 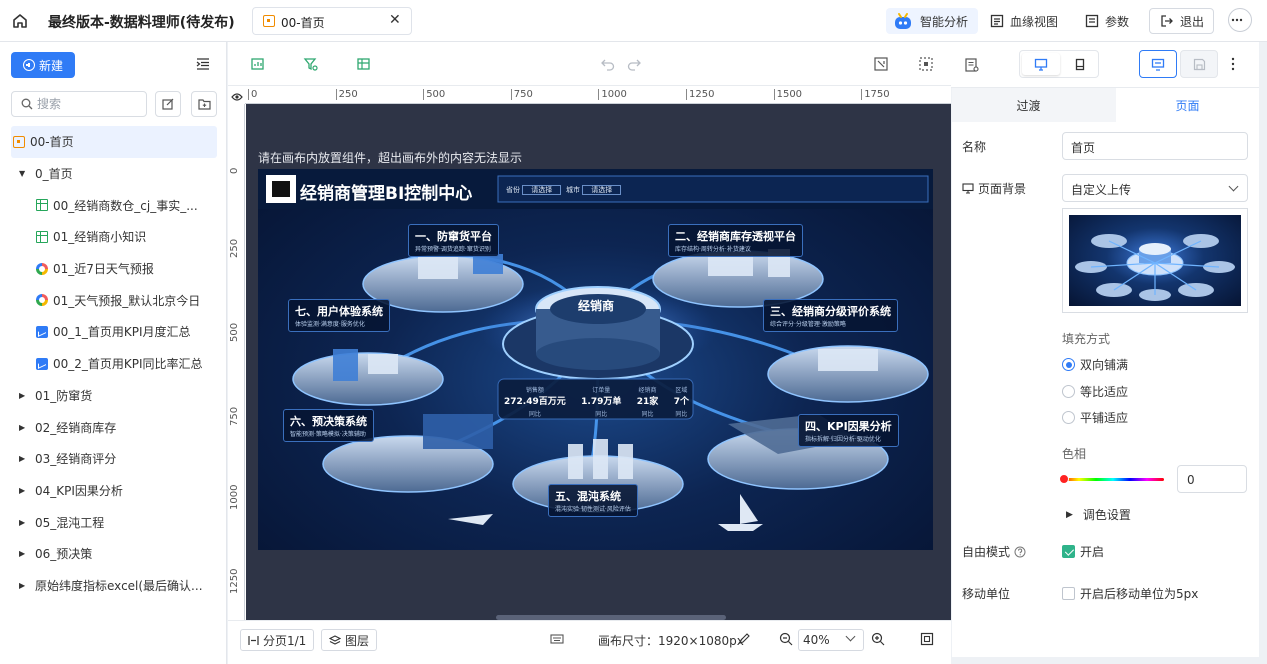 What do you see at coordinates (593, 500) in the screenshot?
I see `module-label: 五、混沌系统 混沌实验·韧性测试·风险评估` at bounding box center [593, 500].